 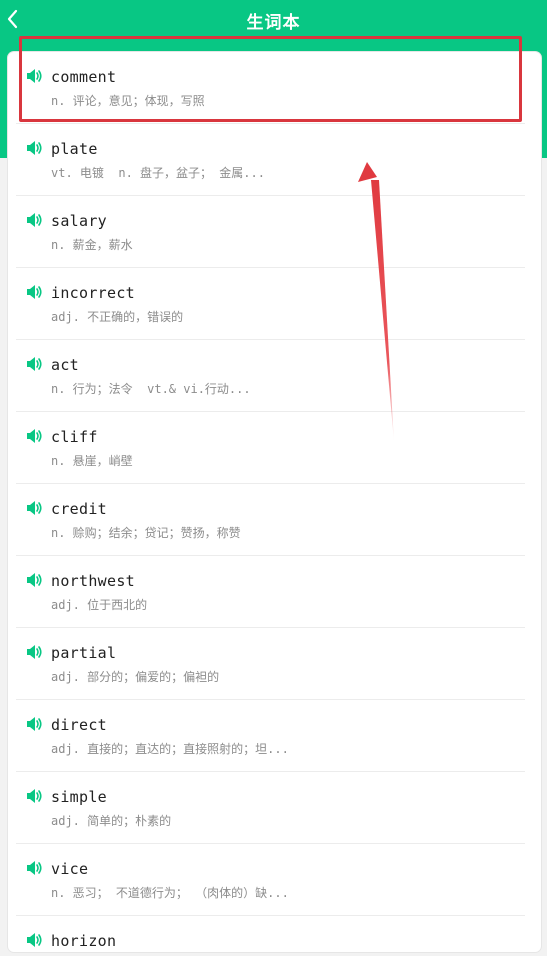 I want to click on word-text: incorrect, so click(x=93, y=293).